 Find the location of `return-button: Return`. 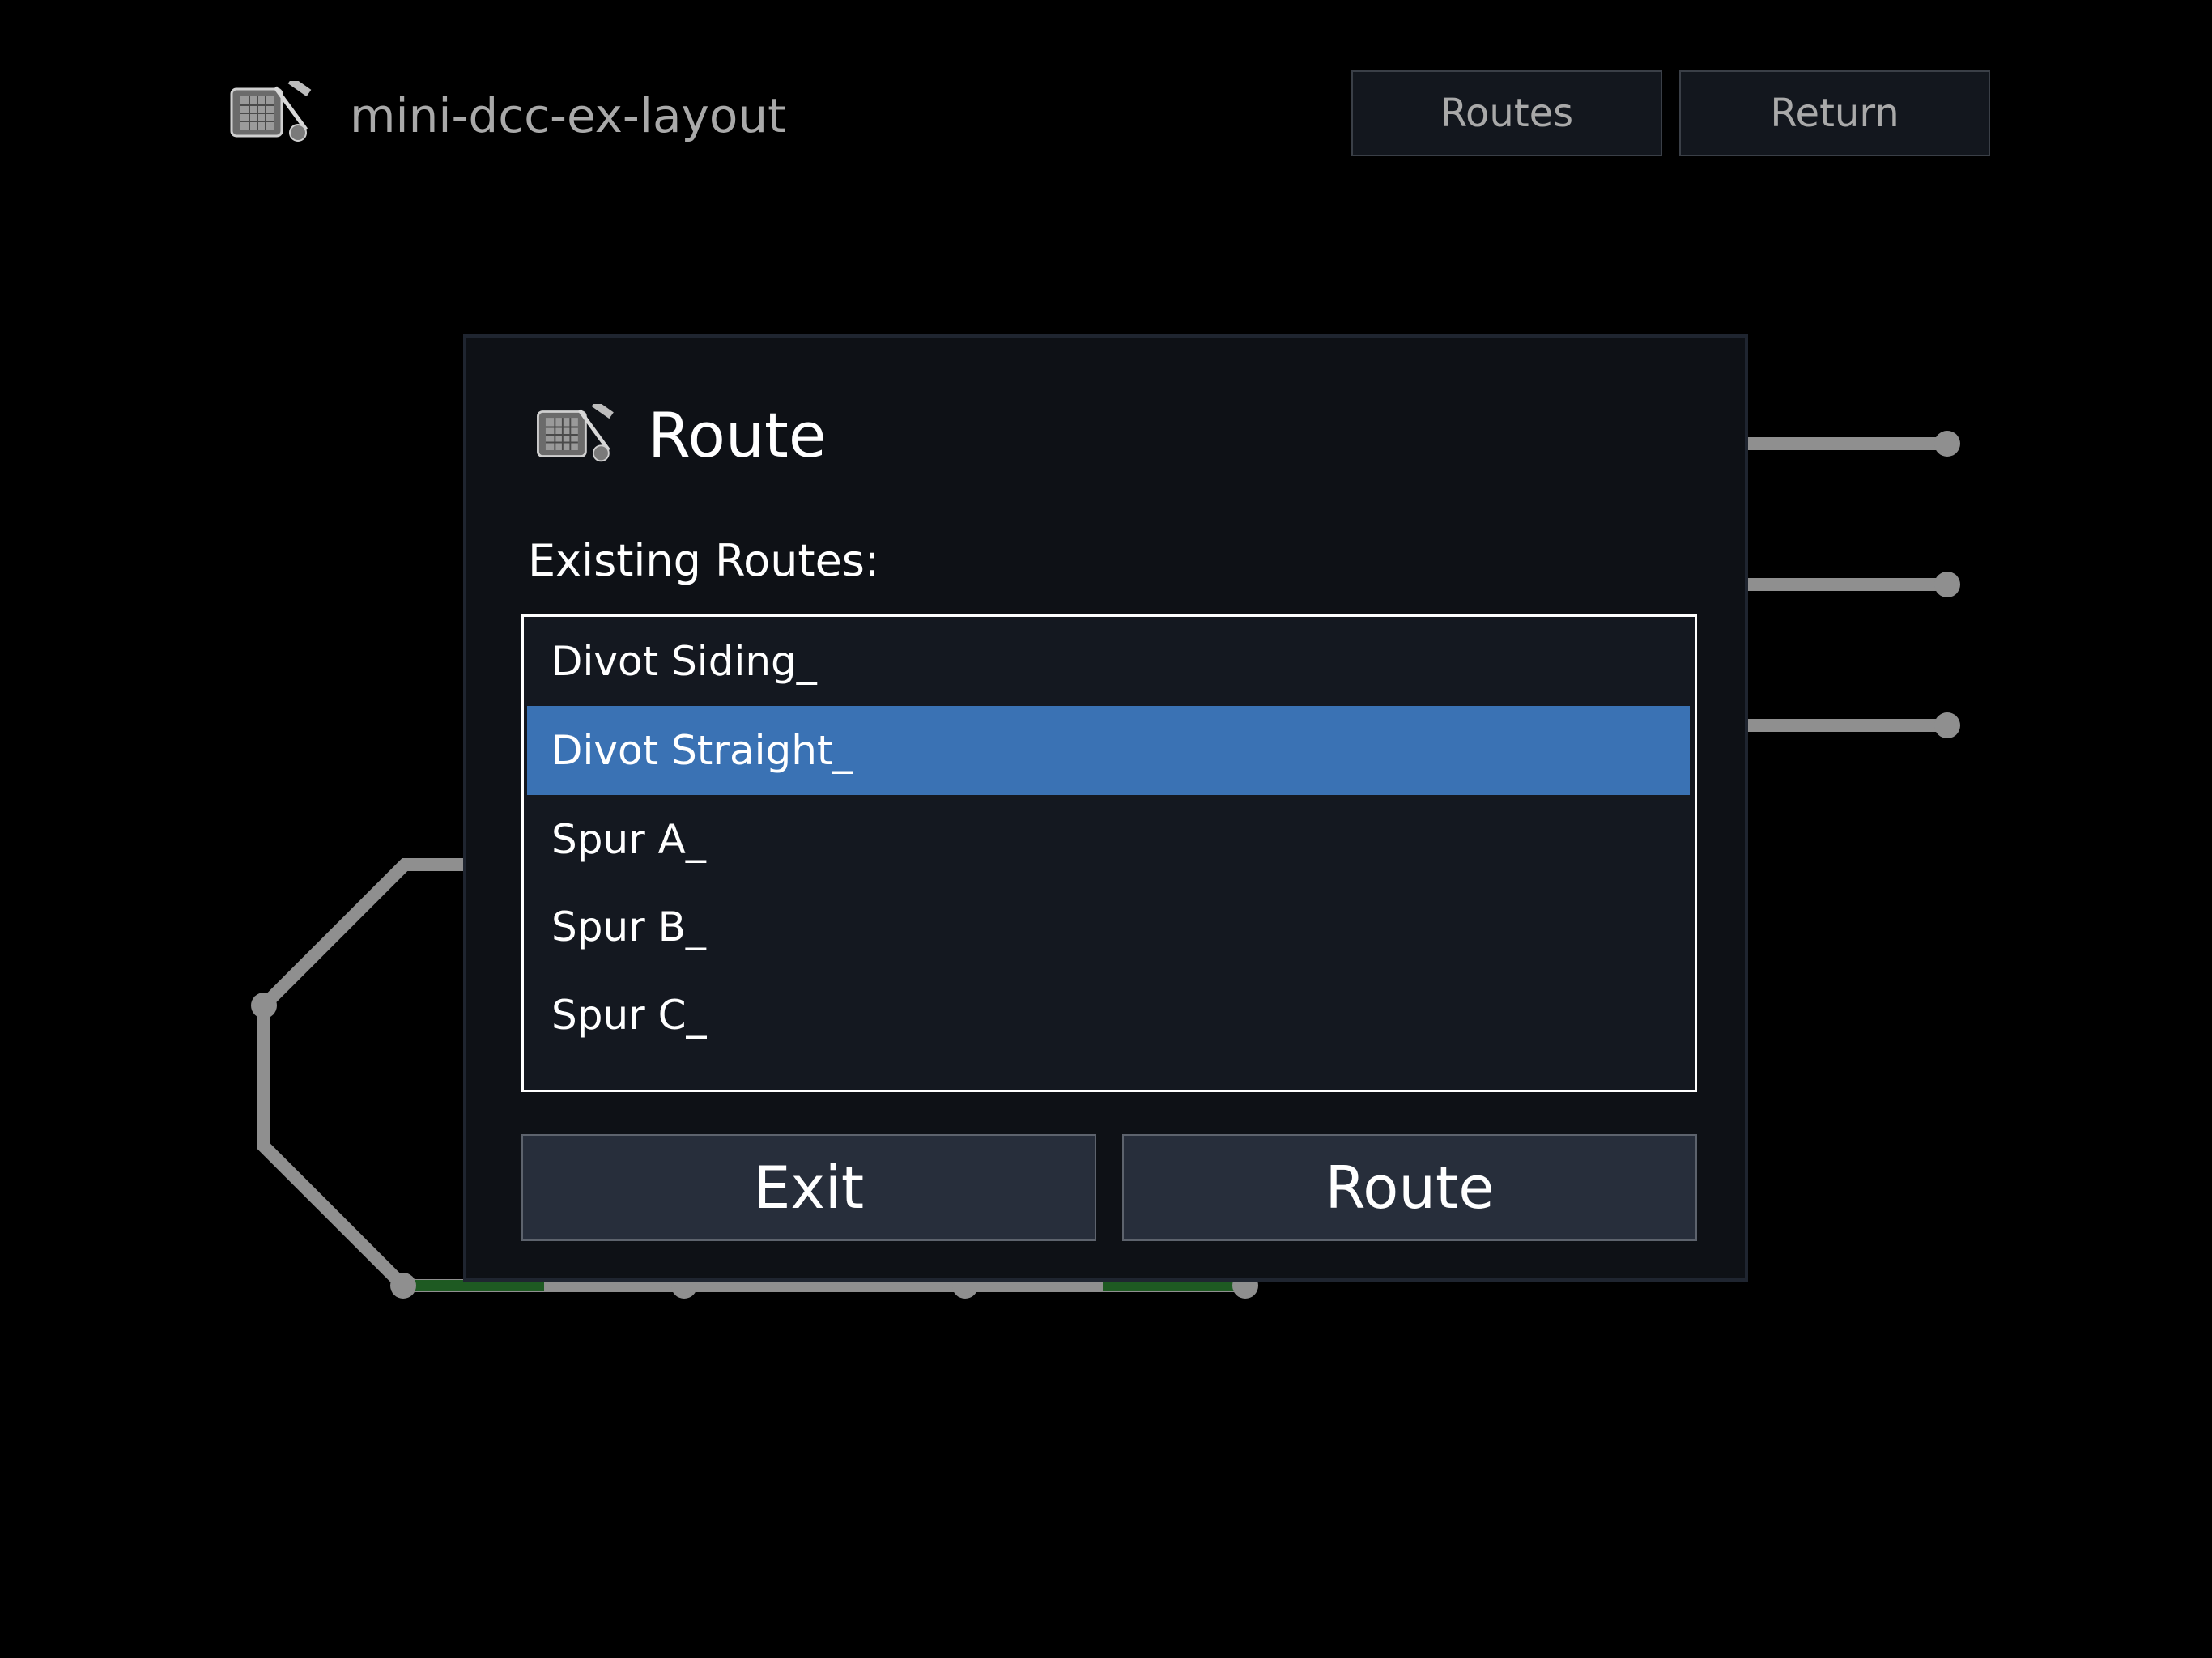

return-button: Return is located at coordinates (1834, 113).